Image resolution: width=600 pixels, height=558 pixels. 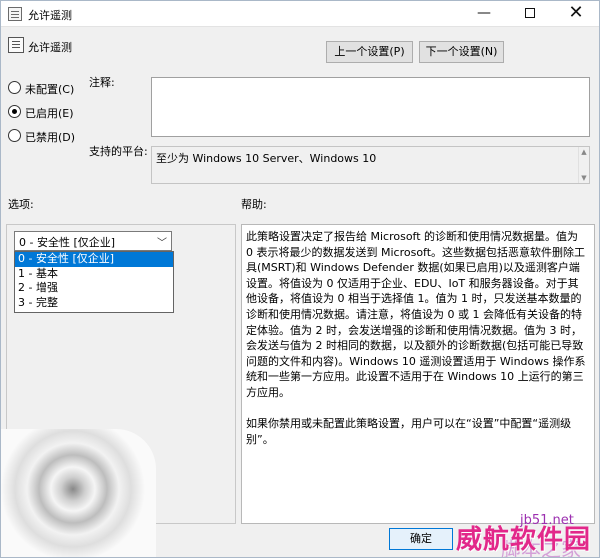 What do you see at coordinates (94, 303) in the screenshot?
I see `dropdown-item: 3 - 完整` at bounding box center [94, 303].